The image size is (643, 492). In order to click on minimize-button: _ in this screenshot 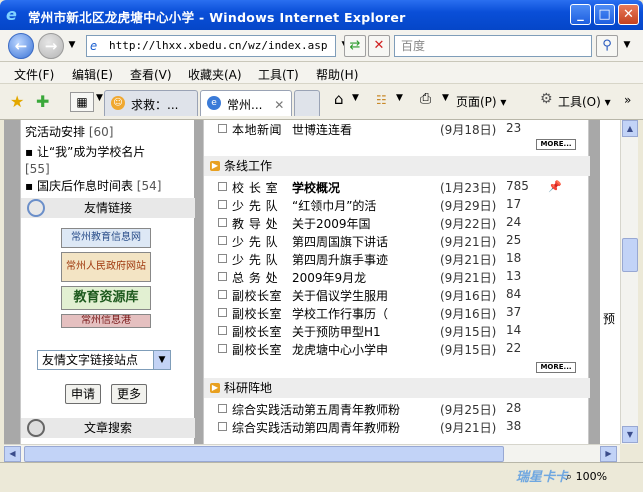, I will do `click(580, 14)`.